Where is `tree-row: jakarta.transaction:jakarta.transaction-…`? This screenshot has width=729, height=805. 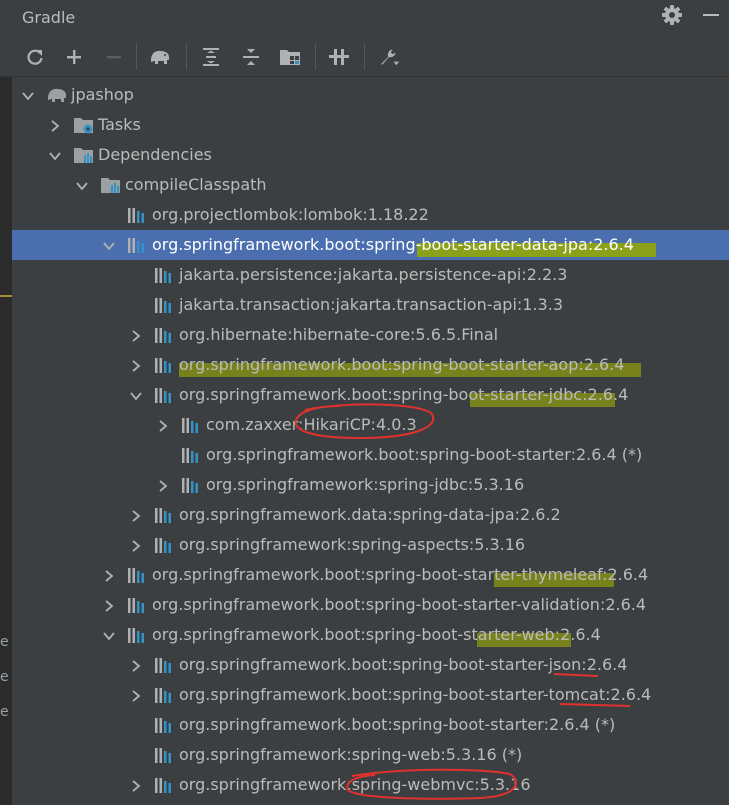
tree-row: jakarta.transaction:jakarta.transaction-… is located at coordinates (370, 305).